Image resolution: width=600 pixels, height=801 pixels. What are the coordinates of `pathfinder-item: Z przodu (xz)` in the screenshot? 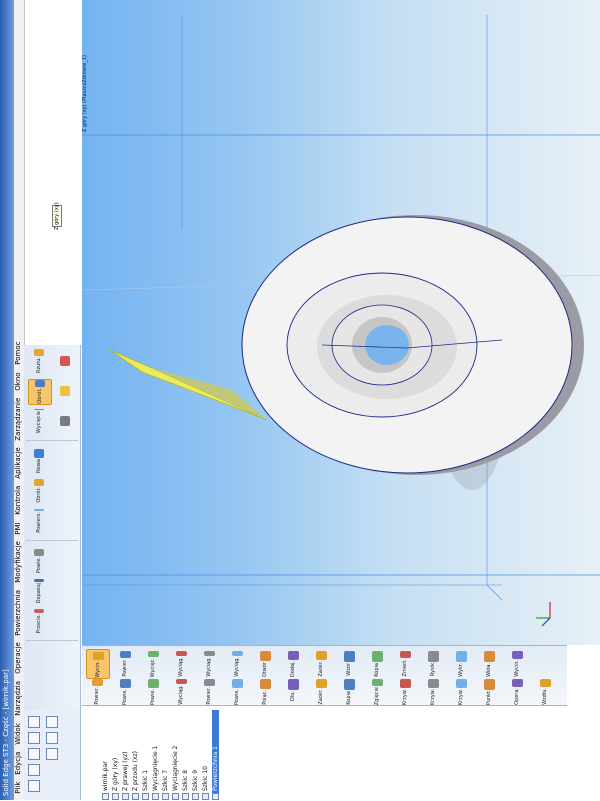 It's located at (135, 755).